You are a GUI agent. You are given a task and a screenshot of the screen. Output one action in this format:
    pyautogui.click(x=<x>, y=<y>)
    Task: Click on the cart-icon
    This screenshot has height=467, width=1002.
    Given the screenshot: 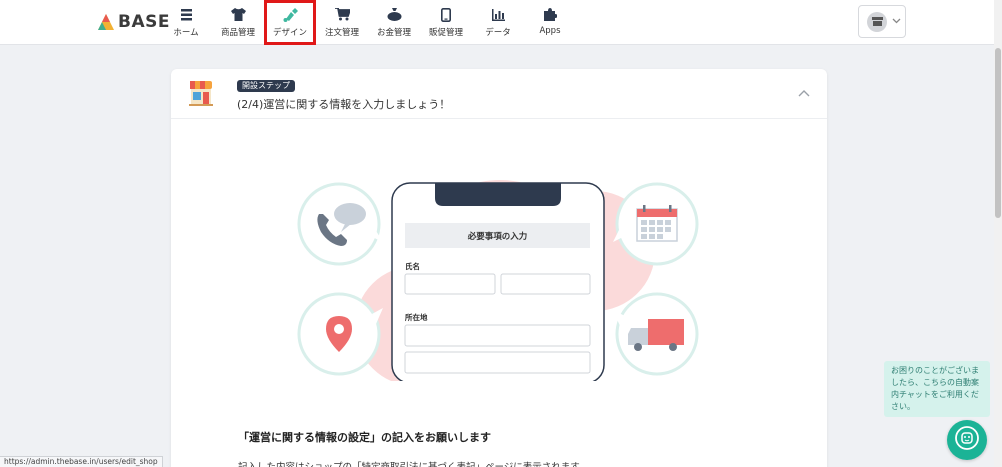 What is the action you would take?
    pyautogui.click(x=342, y=14)
    